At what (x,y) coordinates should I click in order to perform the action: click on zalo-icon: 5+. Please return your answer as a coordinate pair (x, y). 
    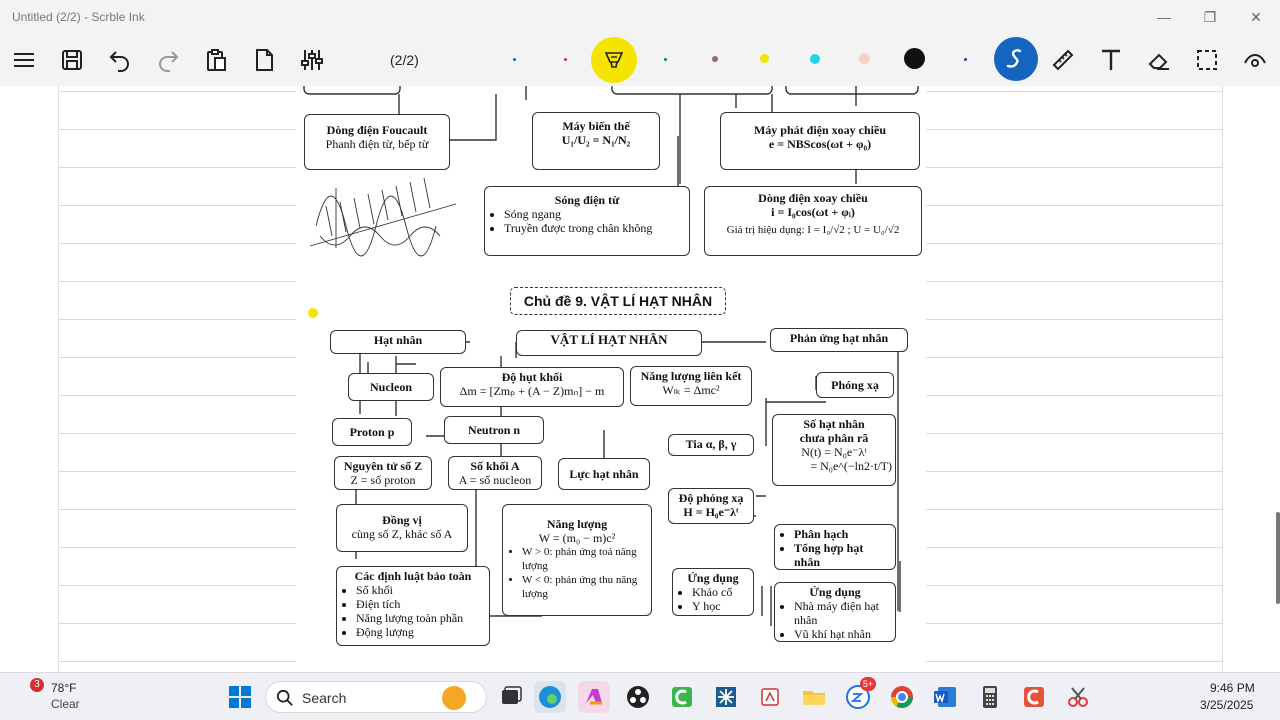
    Looking at the image, I should click on (859, 695).